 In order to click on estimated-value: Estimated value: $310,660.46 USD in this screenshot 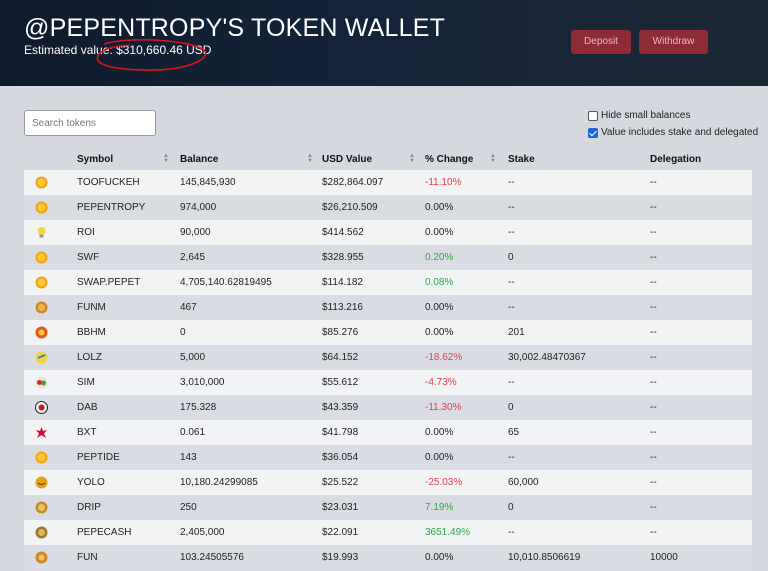, I will do `click(117, 50)`.